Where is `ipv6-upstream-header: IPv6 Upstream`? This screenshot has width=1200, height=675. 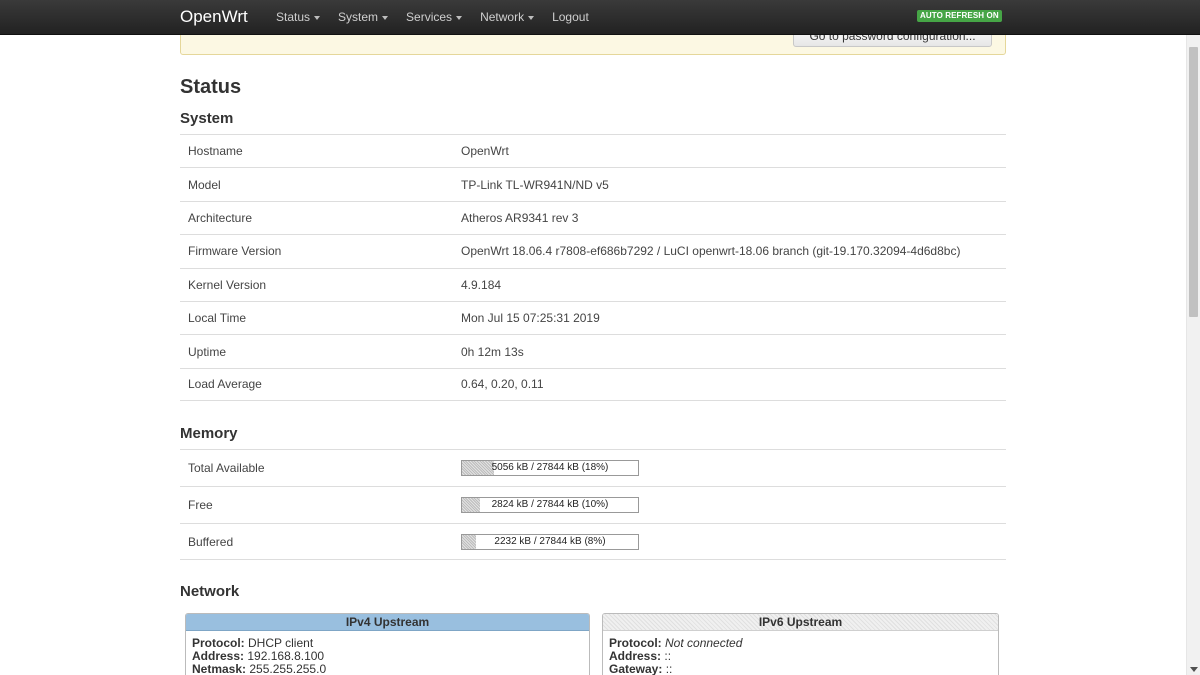
ipv6-upstream-header: IPv6 Upstream is located at coordinates (800, 622).